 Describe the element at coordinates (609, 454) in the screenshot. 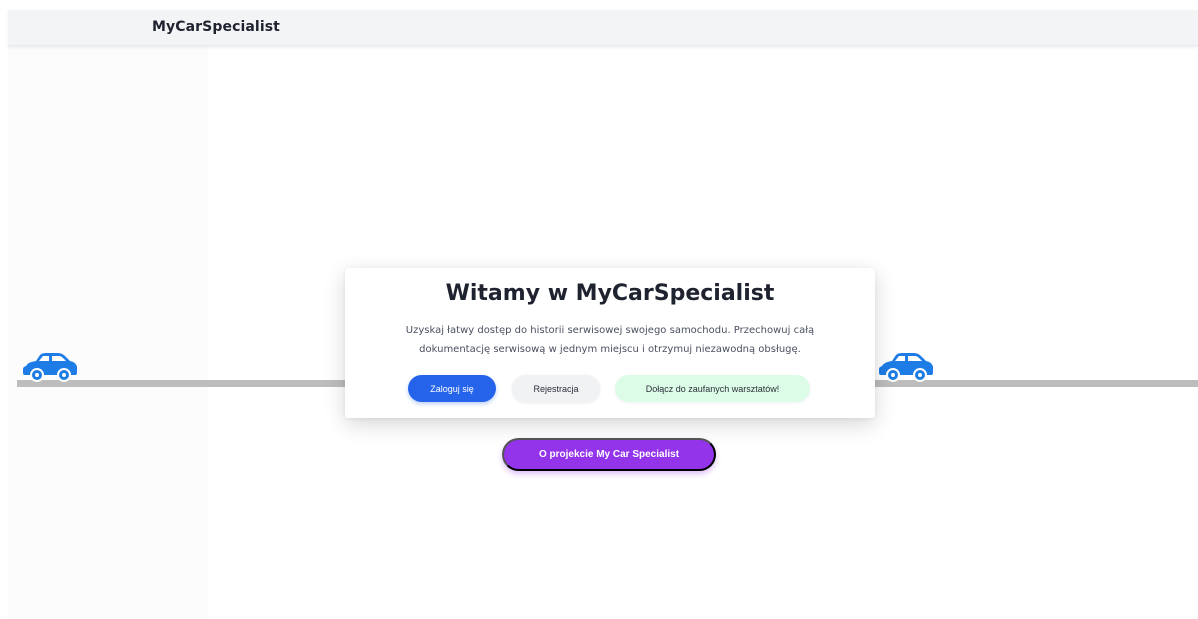

I see `about-project-button: O projekcie My Car Specialist` at that location.